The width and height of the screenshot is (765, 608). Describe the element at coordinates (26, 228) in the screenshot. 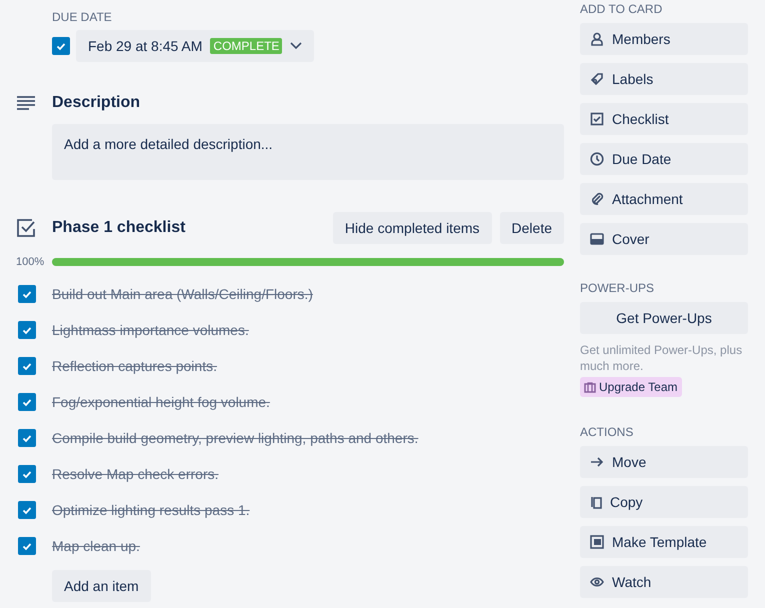

I see `checklist-icon` at that location.